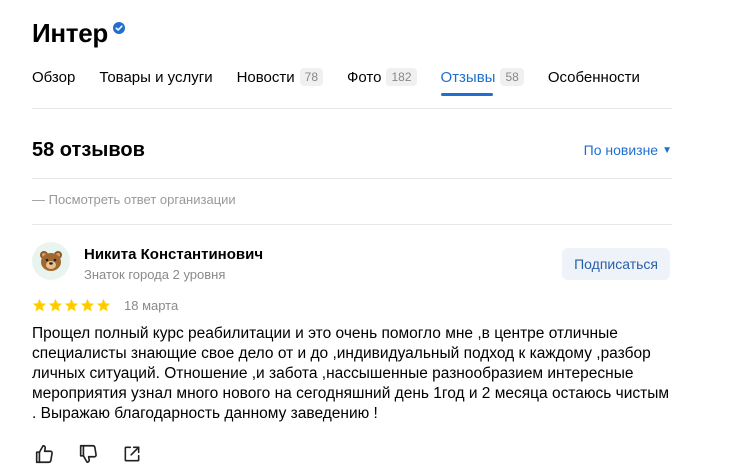 The height and width of the screenshot is (476, 733). I want to click on tab-news: Новости 78, so click(280, 77).